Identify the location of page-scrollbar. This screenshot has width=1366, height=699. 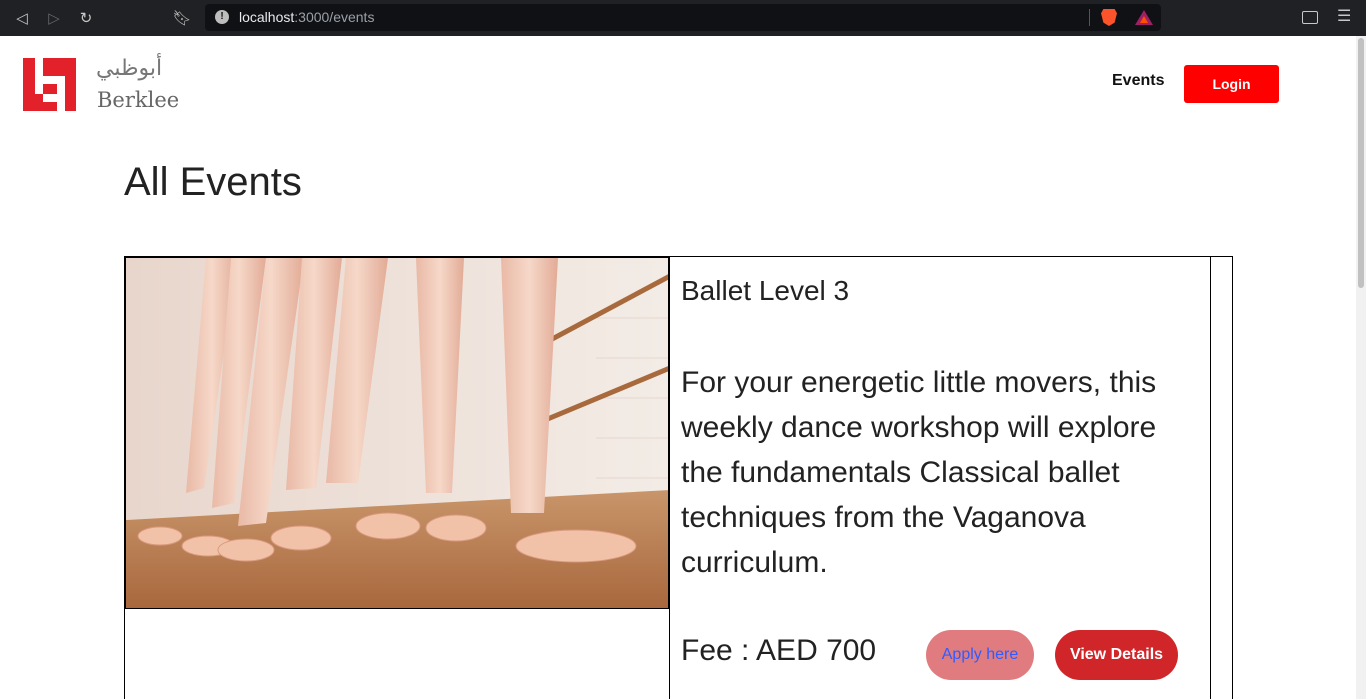
(1361, 367).